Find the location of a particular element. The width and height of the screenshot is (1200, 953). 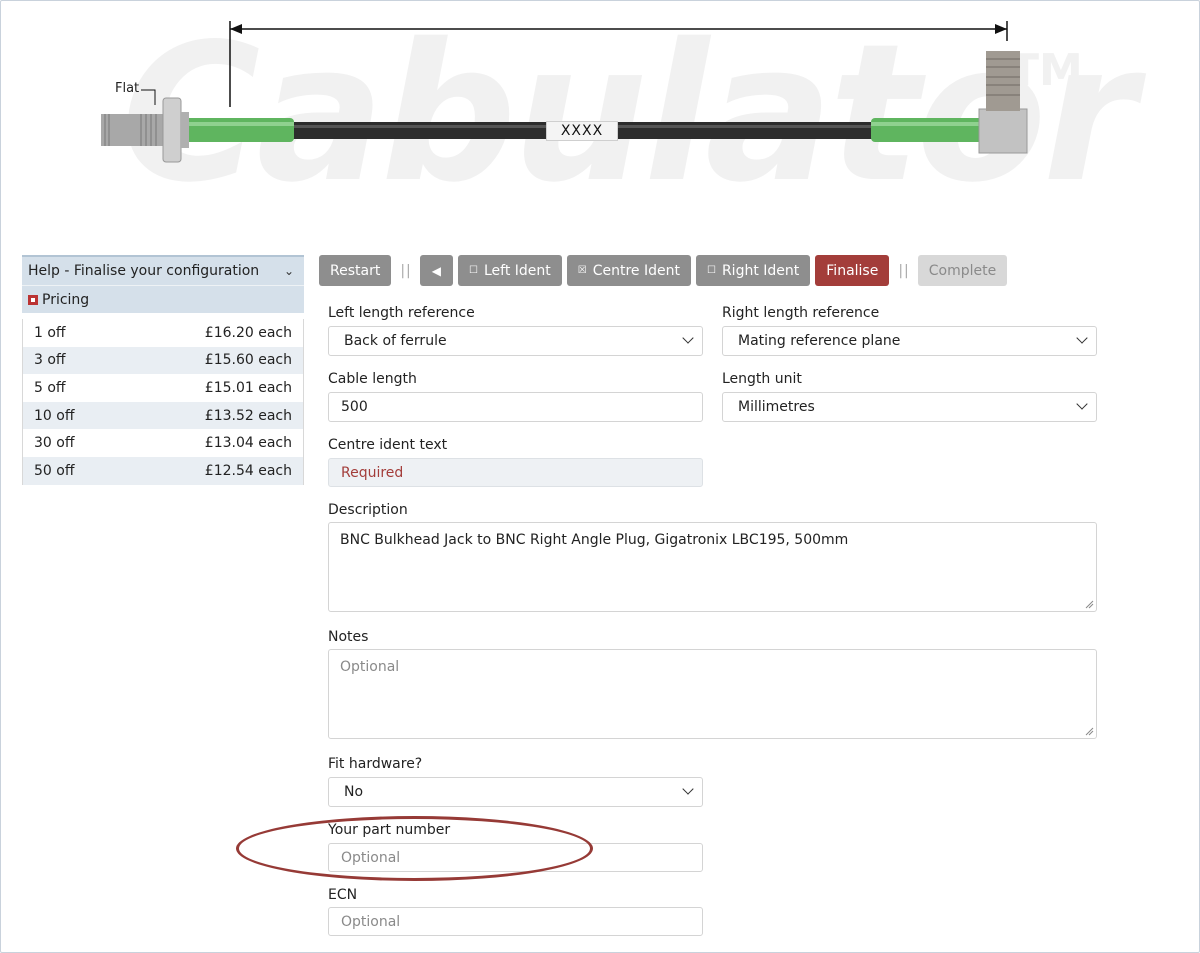

pricing-header: Pricing is located at coordinates (163, 299).